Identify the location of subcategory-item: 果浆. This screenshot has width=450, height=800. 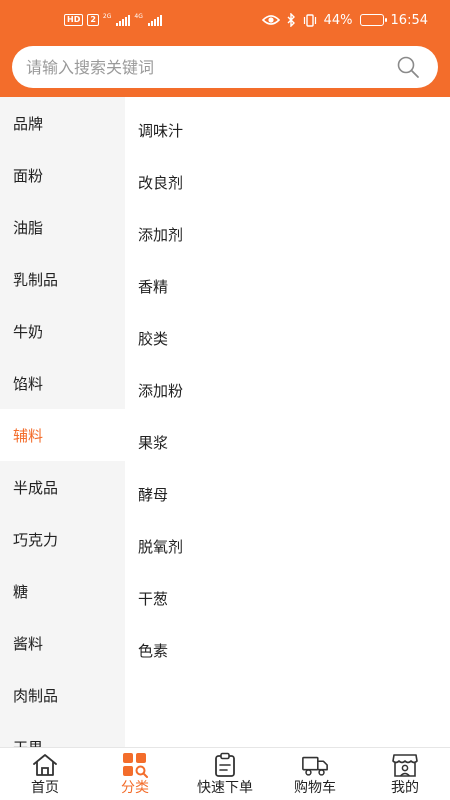
(287, 442).